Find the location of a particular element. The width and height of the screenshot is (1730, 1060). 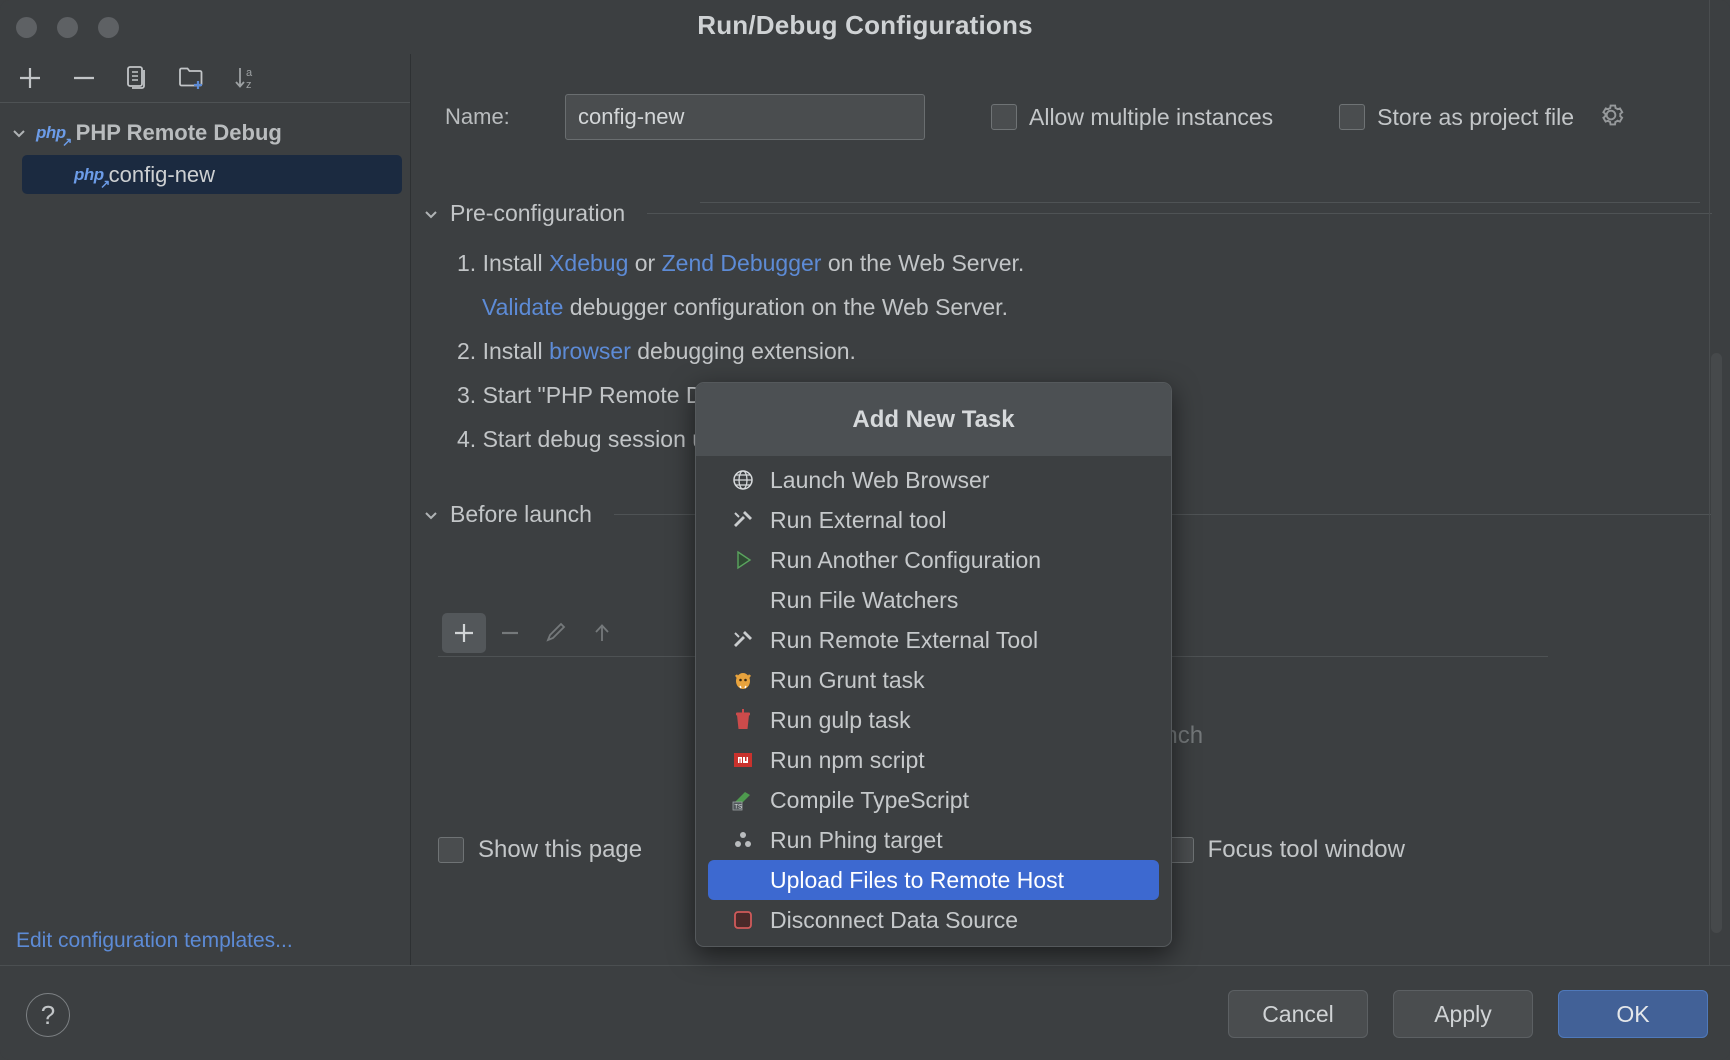

popup-title: Add New Task is located at coordinates (933, 419).